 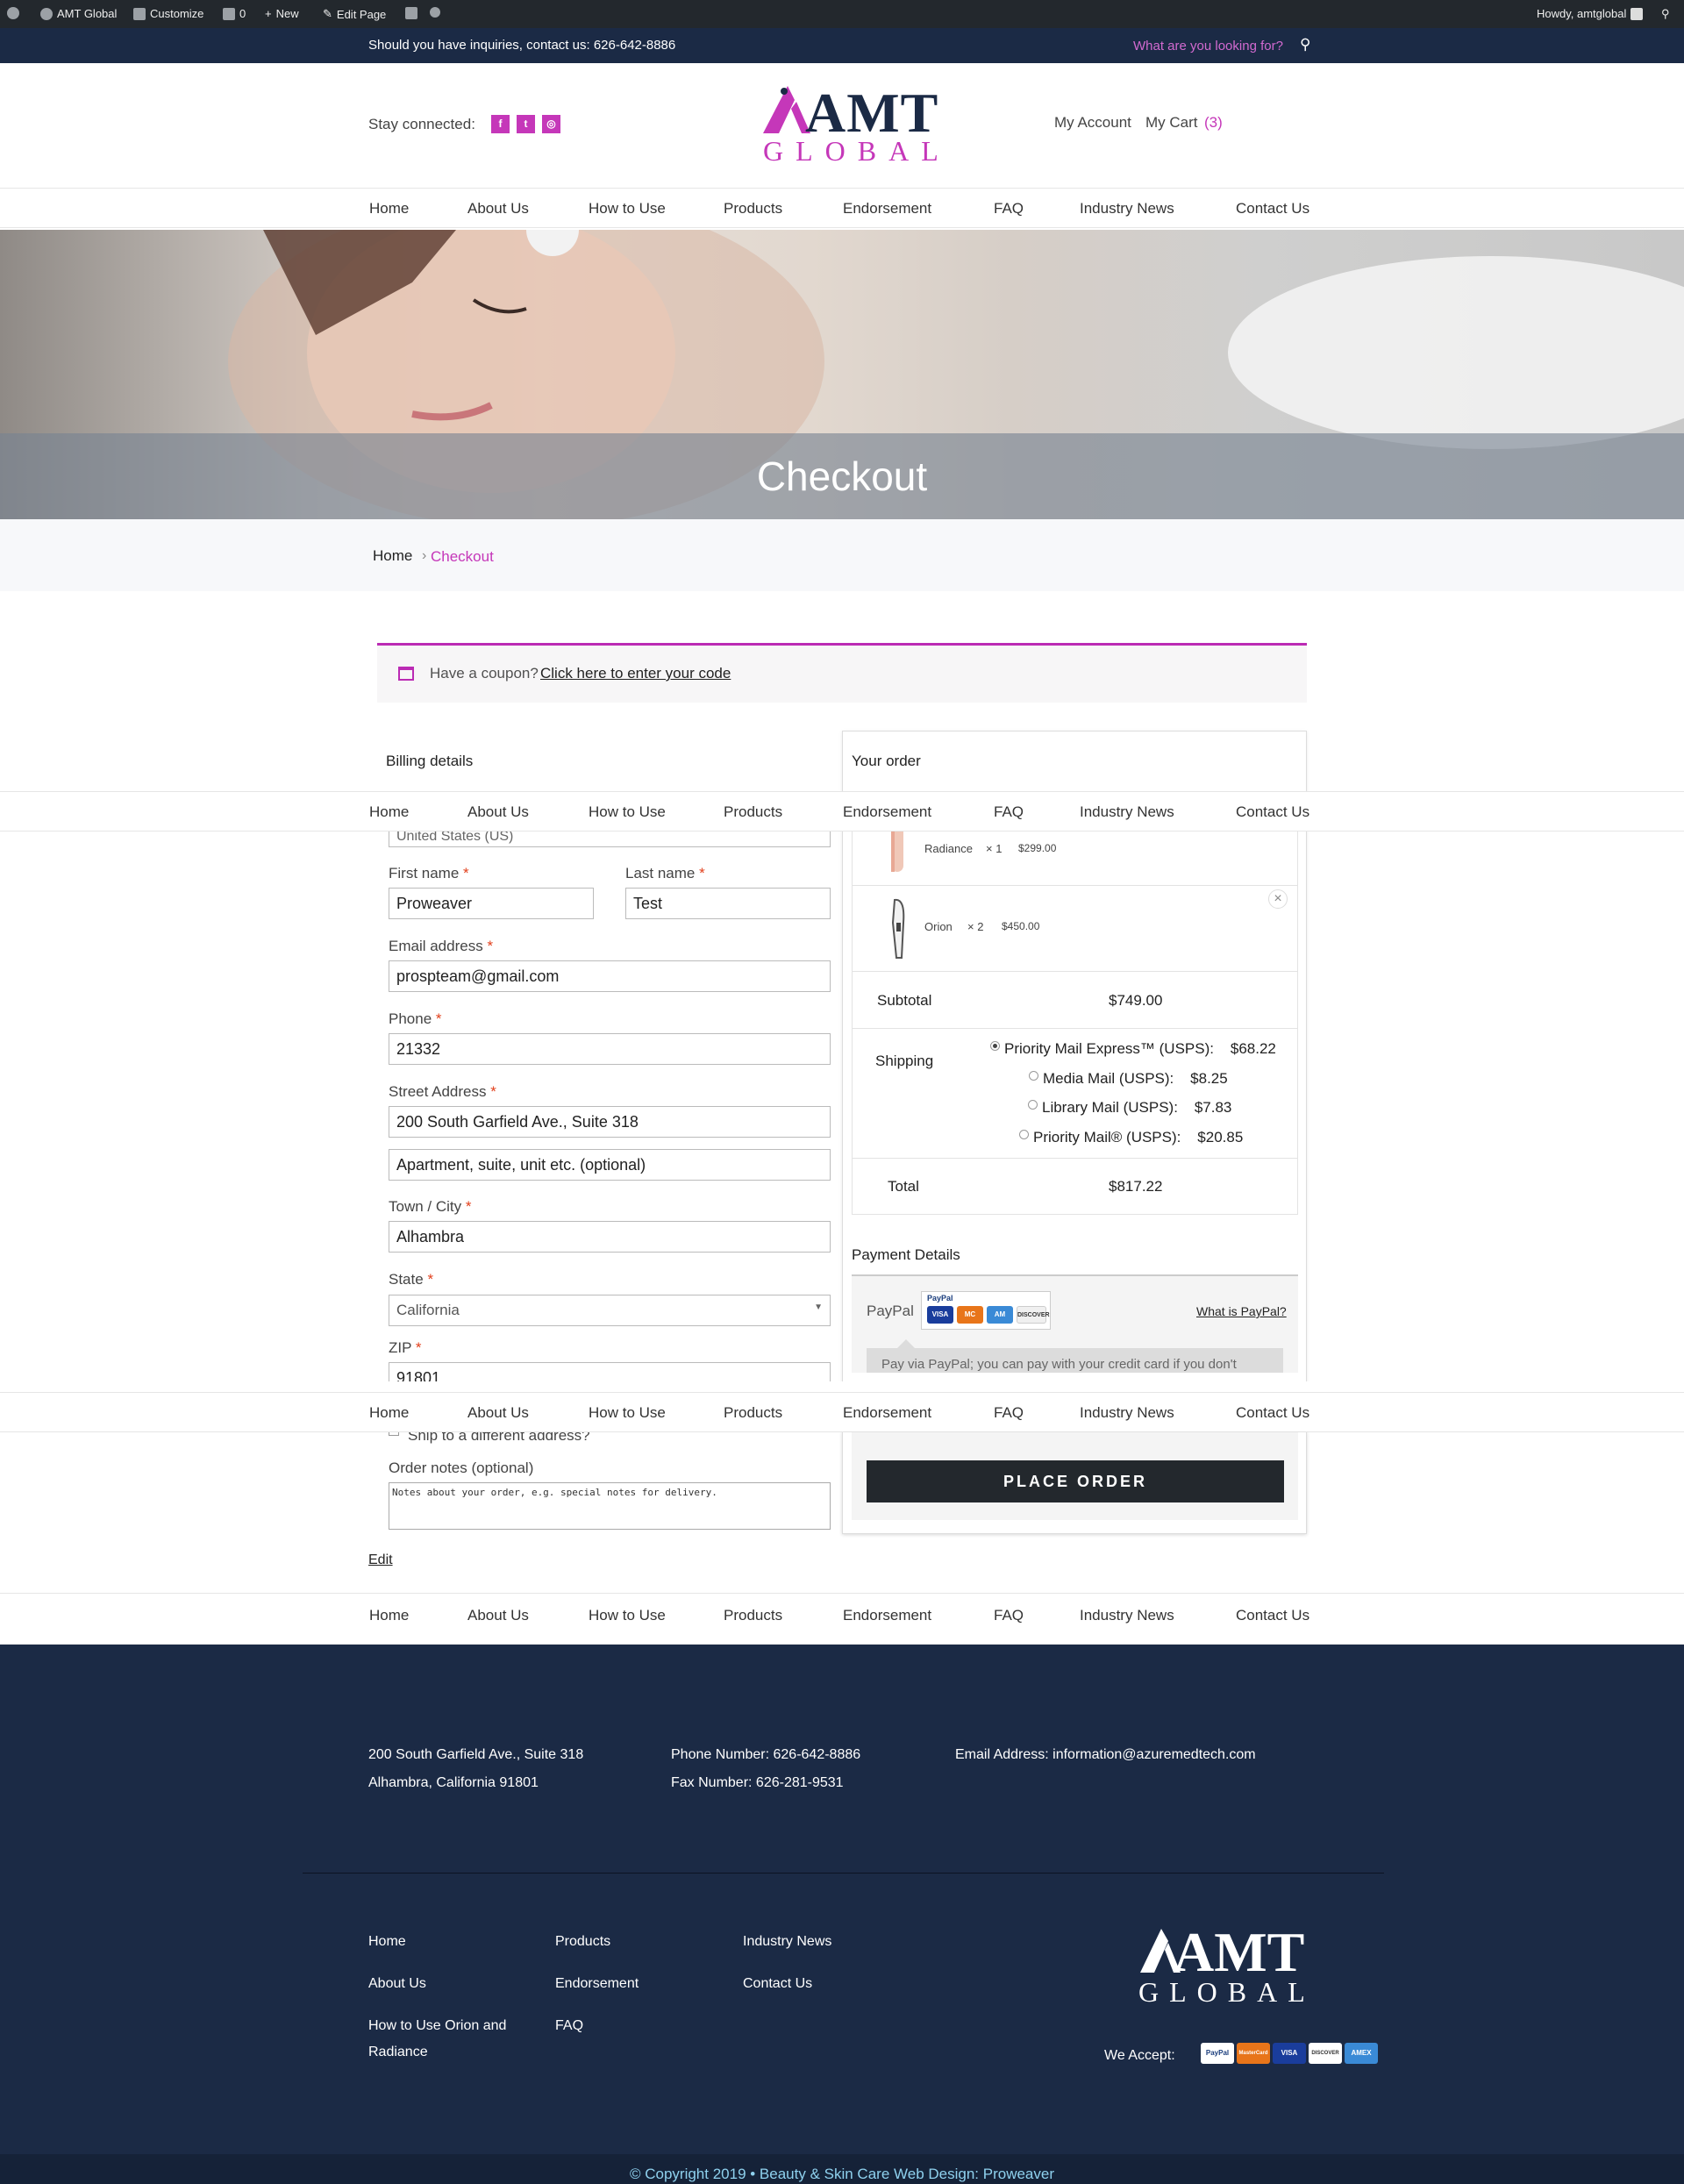 What do you see at coordinates (491, 903) in the screenshot?
I see `first-name-field: Proweaver` at bounding box center [491, 903].